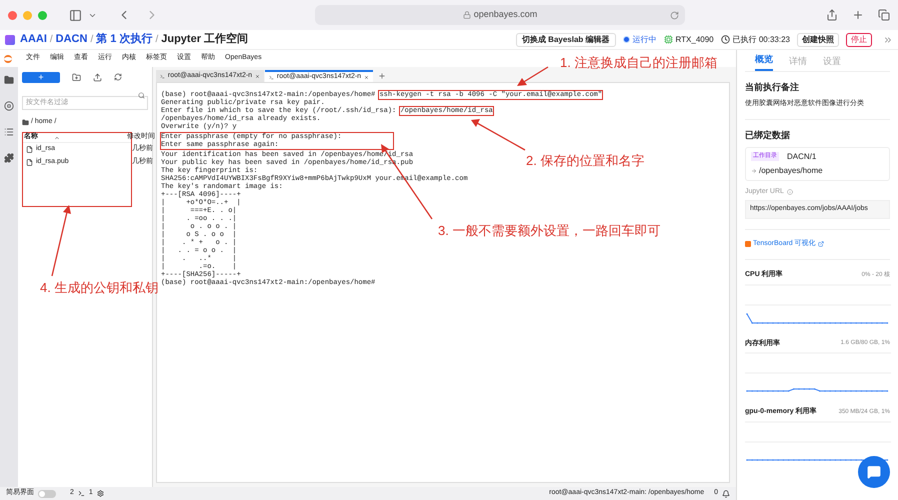  Describe the element at coordinates (76, 77) in the screenshot. I see `new-folder-icon` at that location.